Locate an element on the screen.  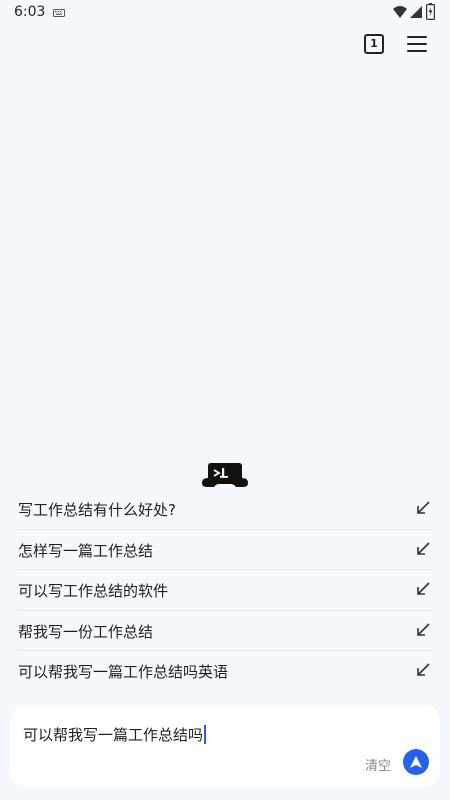
menu-button is located at coordinates (417, 44).